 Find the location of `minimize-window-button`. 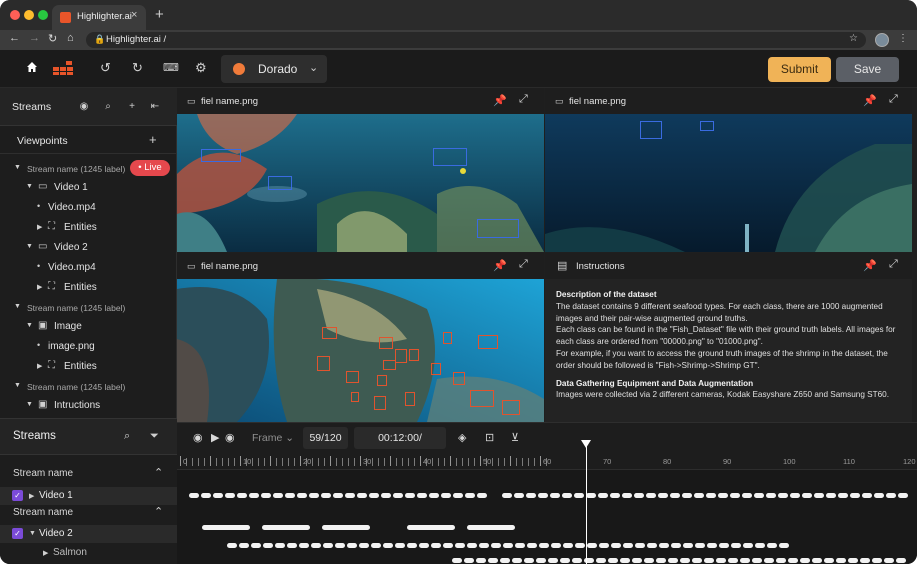

minimize-window-button is located at coordinates (29, 15).